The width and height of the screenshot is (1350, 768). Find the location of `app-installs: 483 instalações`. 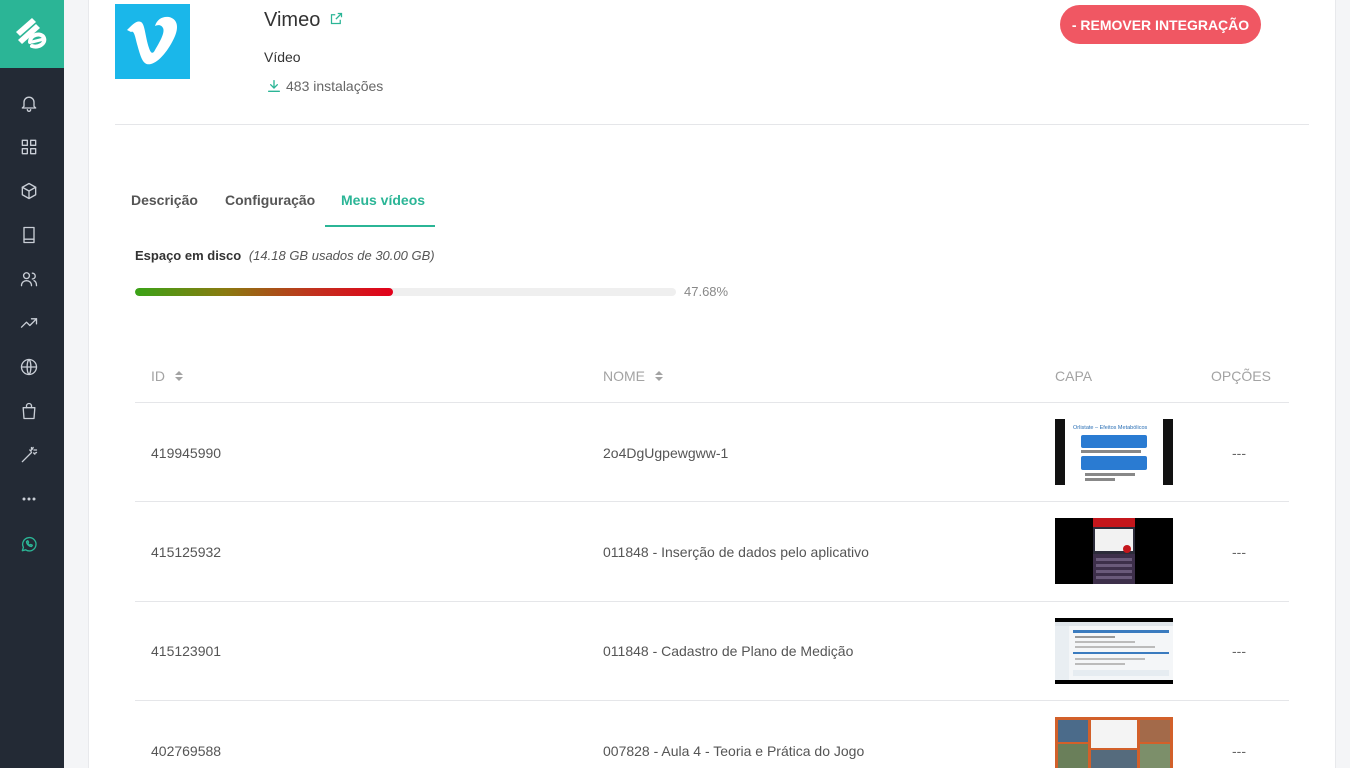

app-installs: 483 instalações is located at coordinates (324, 86).